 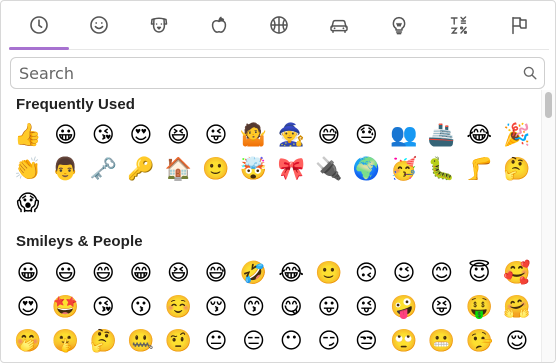 I want to click on emoji-button: 😗, so click(x=141, y=308).